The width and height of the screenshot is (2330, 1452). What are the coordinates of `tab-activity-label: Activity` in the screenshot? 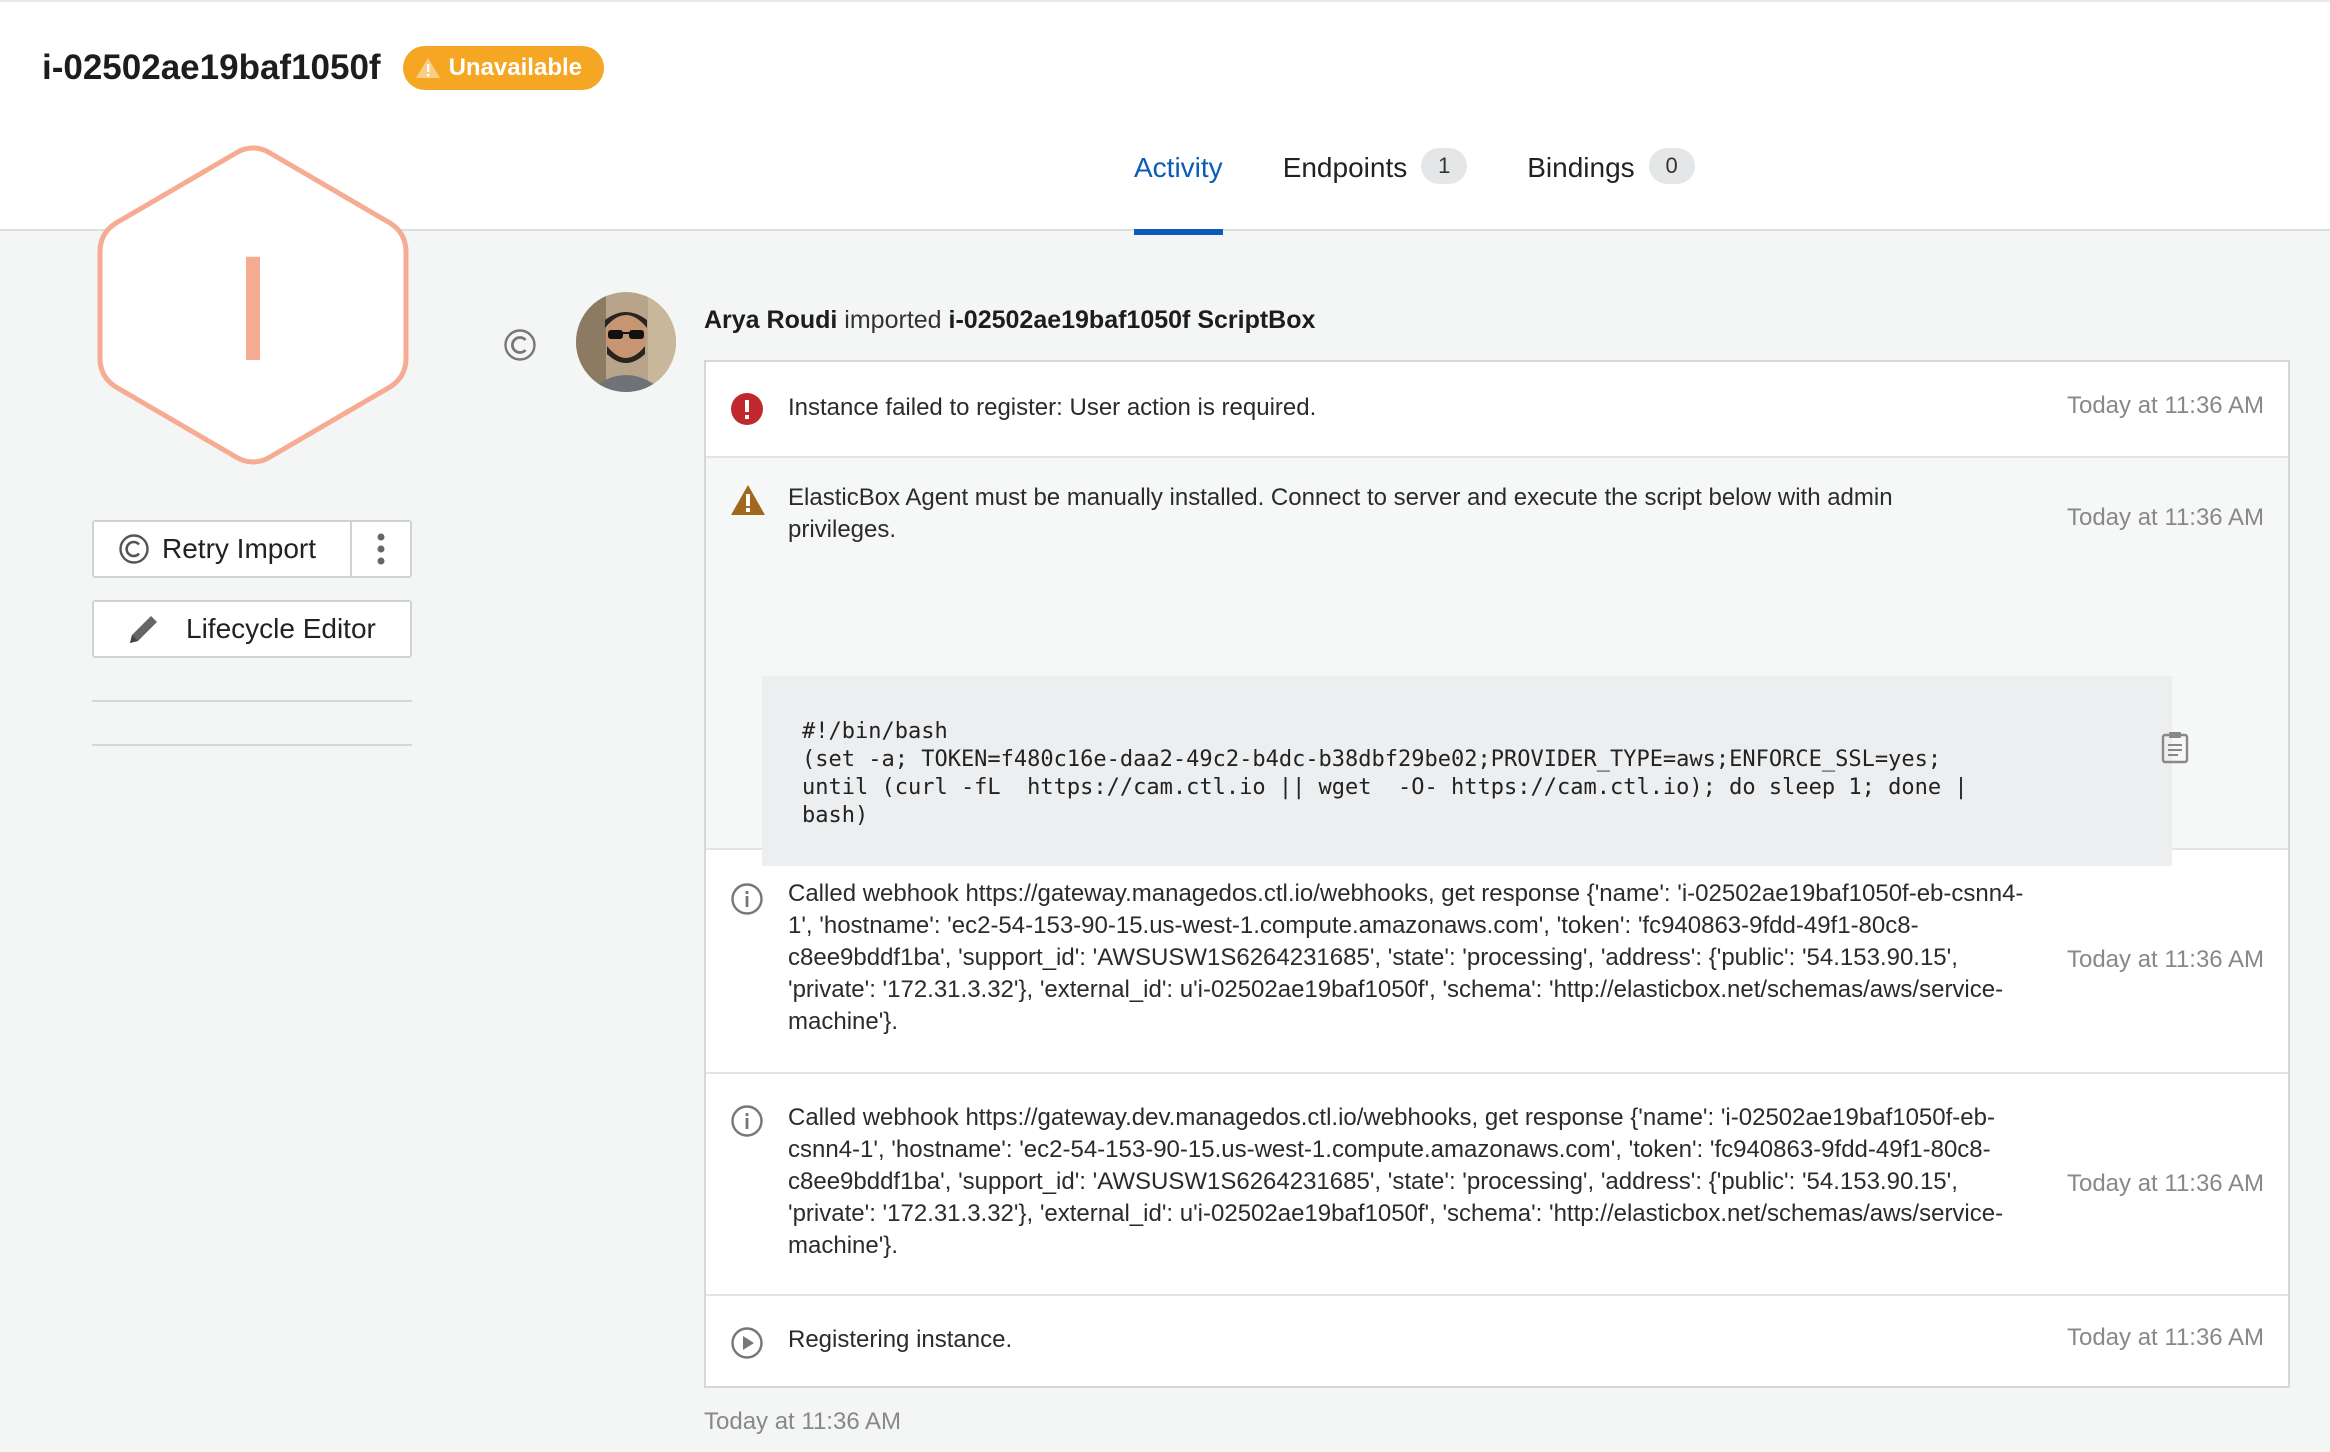 It's located at (1178, 167).